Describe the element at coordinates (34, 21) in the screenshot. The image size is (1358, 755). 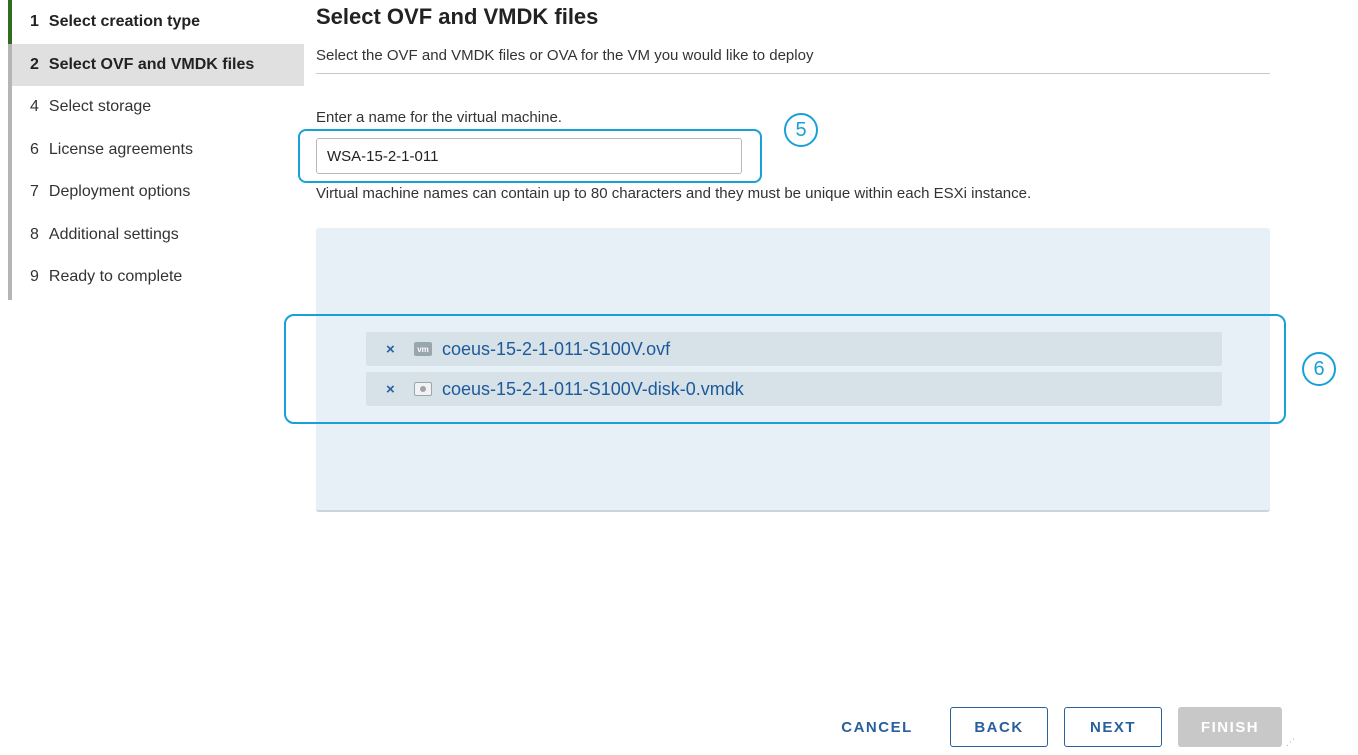
I see `step-number: 1` at that location.